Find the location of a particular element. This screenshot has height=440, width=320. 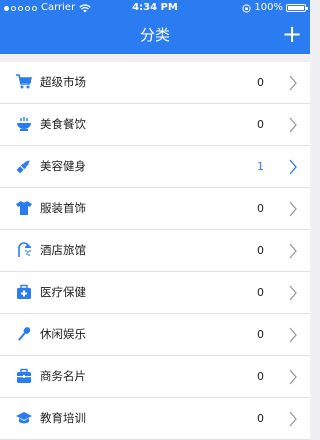

microphone-icon is located at coordinates (24, 334).